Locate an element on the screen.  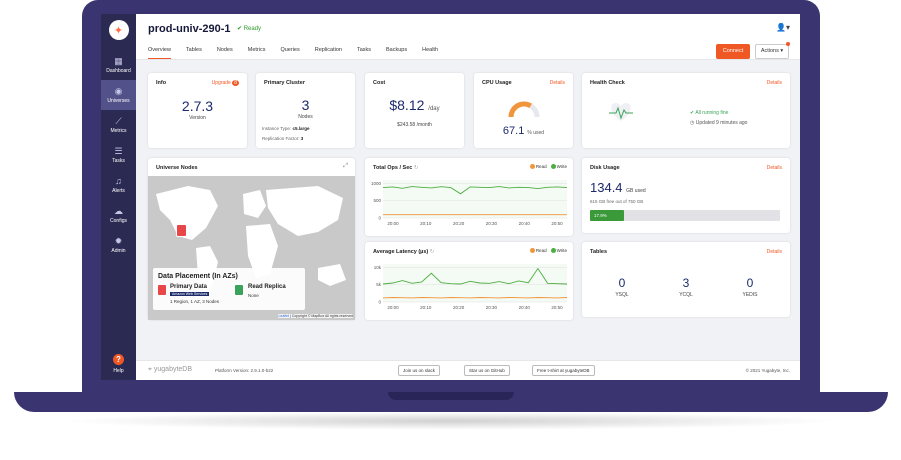
status-badge: ✔ Ready is located at coordinates (249, 29).